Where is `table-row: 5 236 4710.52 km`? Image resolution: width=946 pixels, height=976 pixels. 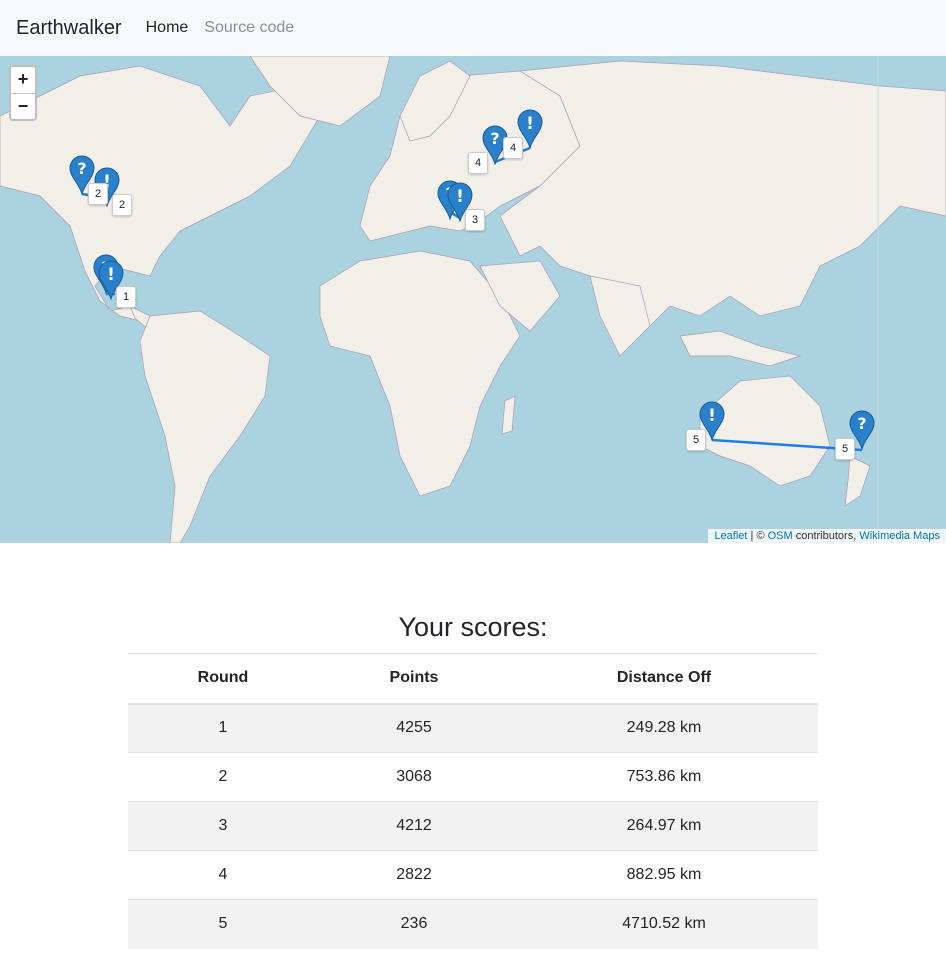 table-row: 5 236 4710.52 km is located at coordinates (473, 924).